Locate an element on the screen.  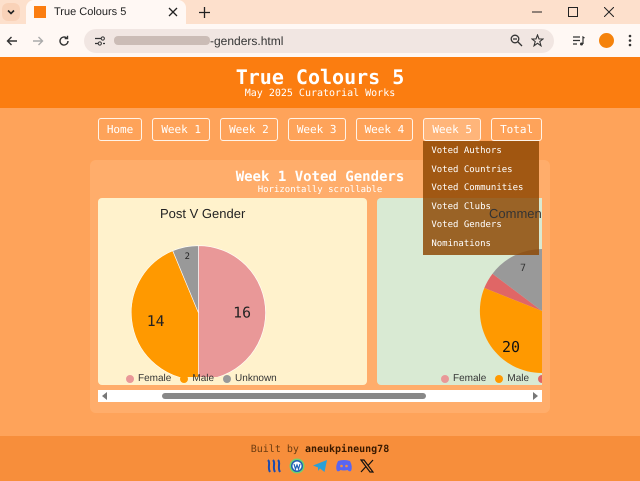
credit-text: Built by aneukpineung78 is located at coordinates (320, 449).